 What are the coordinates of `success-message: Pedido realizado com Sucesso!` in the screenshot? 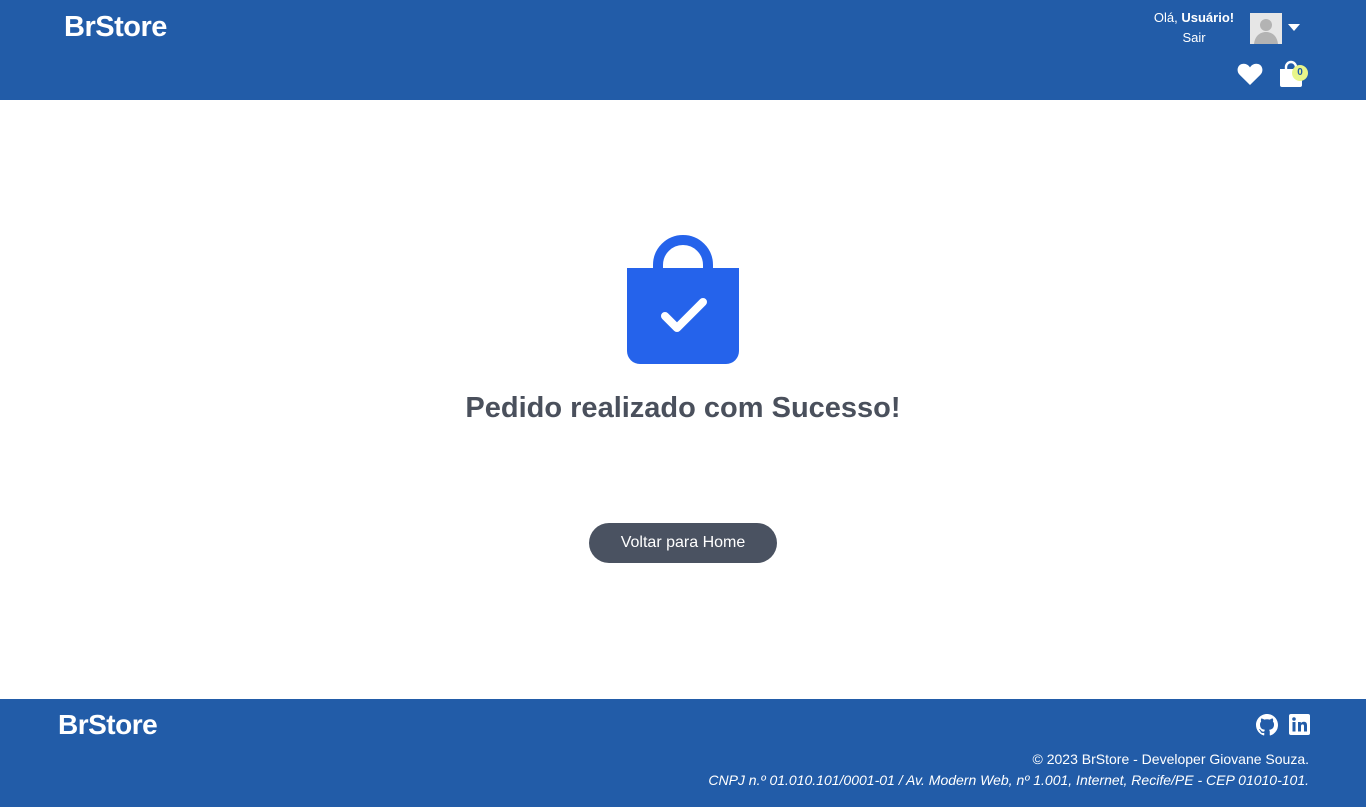 It's located at (683, 408).